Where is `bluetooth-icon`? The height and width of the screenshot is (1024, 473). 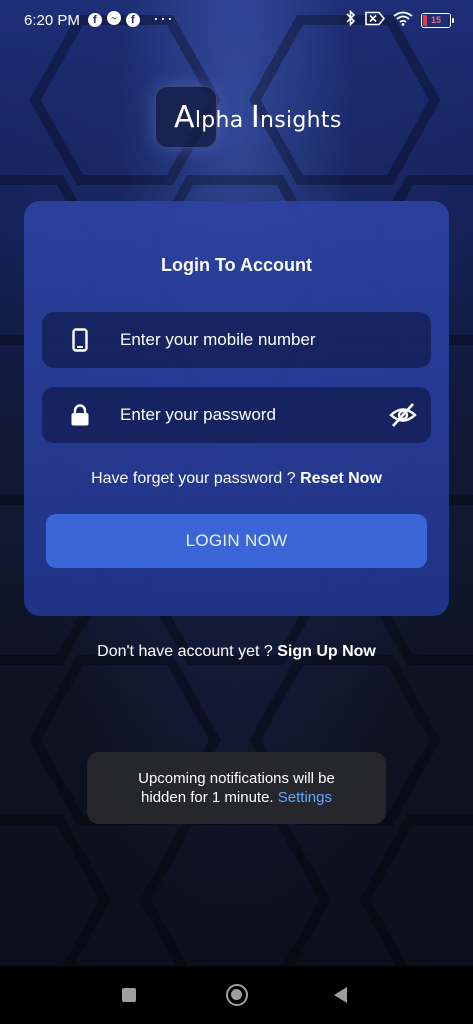 bluetooth-icon is located at coordinates (351, 19).